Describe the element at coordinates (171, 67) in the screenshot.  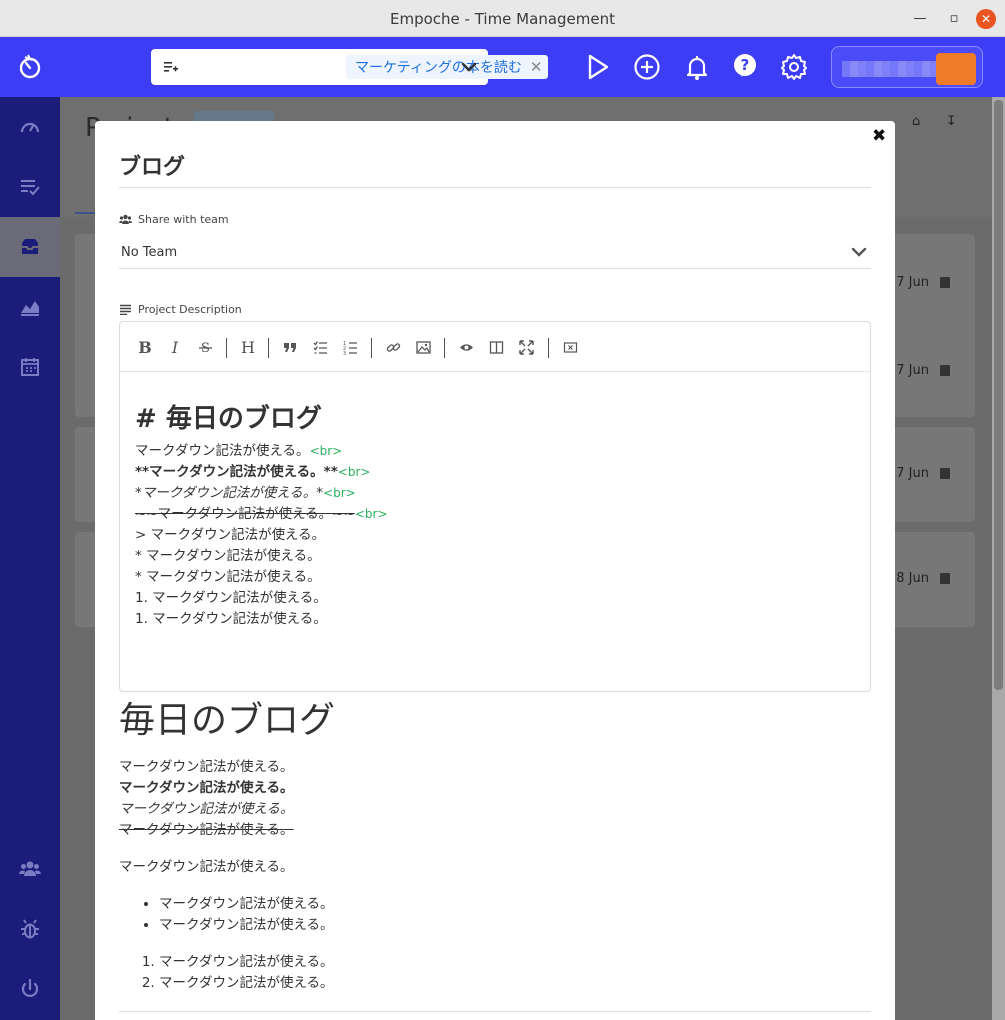
I see `playlist-add-icon` at that location.